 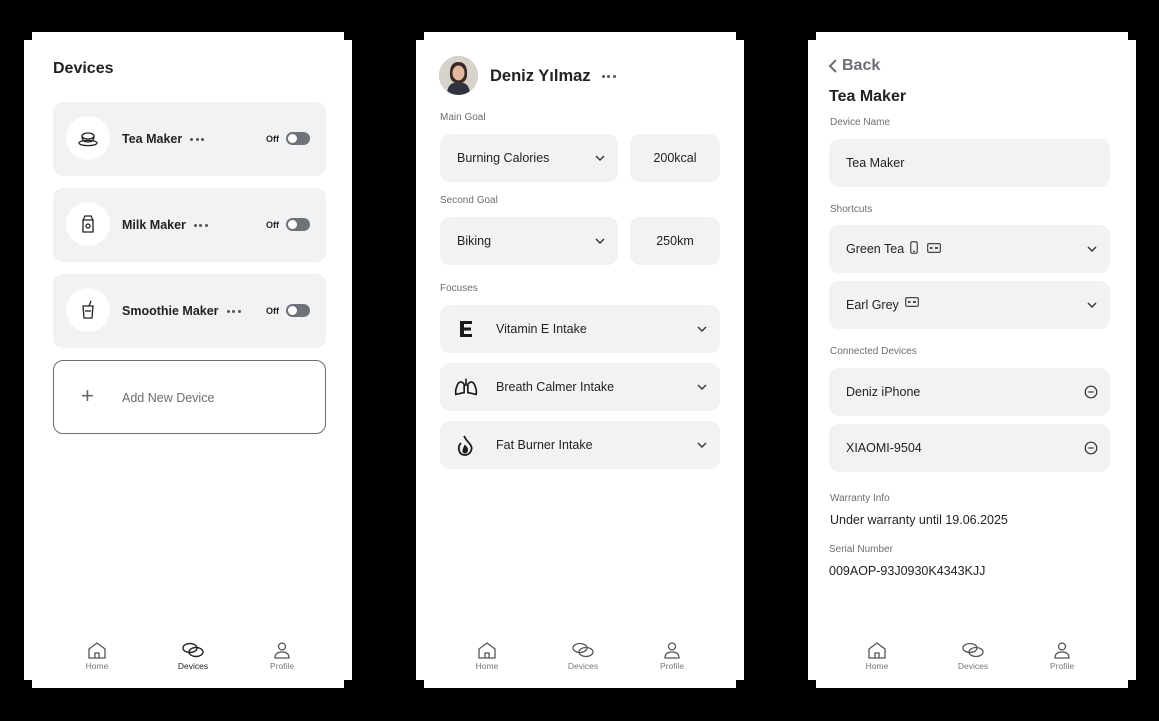 I want to click on flame-drop-icon, so click(x=466, y=445).